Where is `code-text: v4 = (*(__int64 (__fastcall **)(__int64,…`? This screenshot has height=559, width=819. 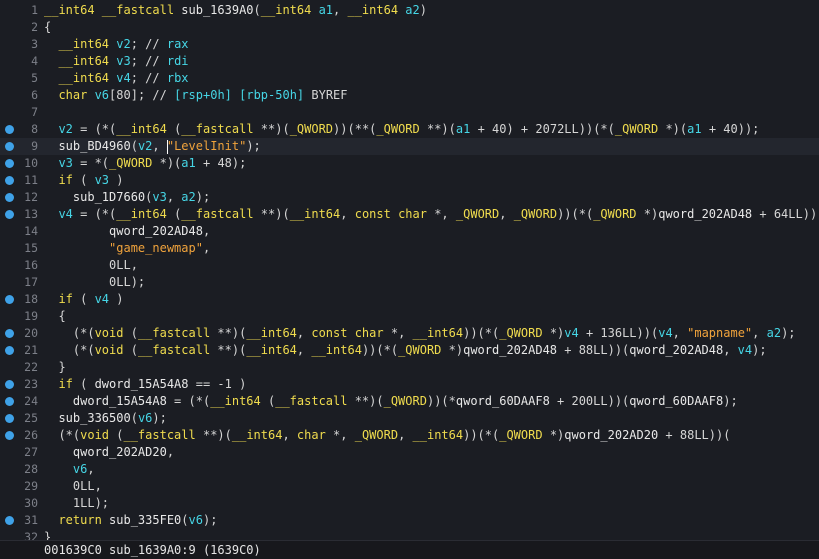 code-text: v4 = (*(__int64 (__fastcall **)(__int64,… is located at coordinates (431, 214).